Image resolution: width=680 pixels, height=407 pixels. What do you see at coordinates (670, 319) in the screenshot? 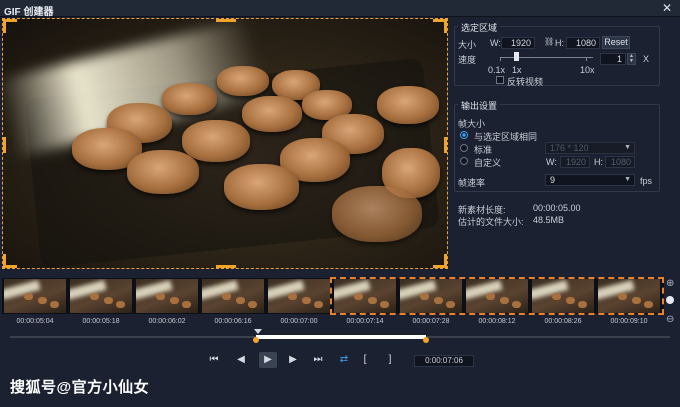
I see `zoom-out-icon: ⊖` at bounding box center [670, 319].